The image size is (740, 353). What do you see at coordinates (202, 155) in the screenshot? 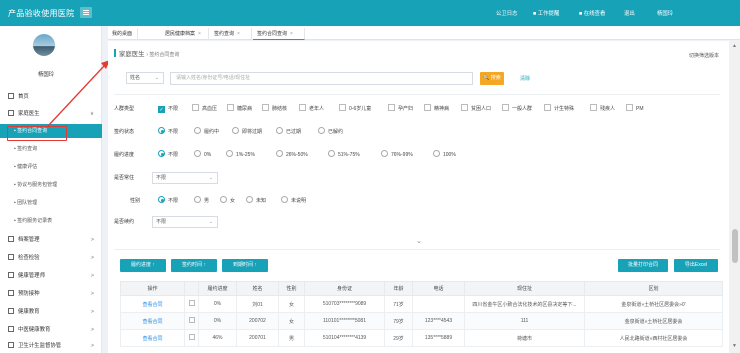
I see `progress-option: 0%` at bounding box center [202, 155].